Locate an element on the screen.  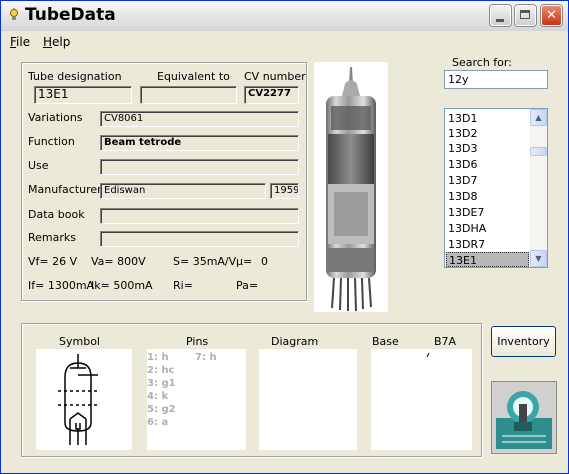
equivalent-field is located at coordinates (188, 95).